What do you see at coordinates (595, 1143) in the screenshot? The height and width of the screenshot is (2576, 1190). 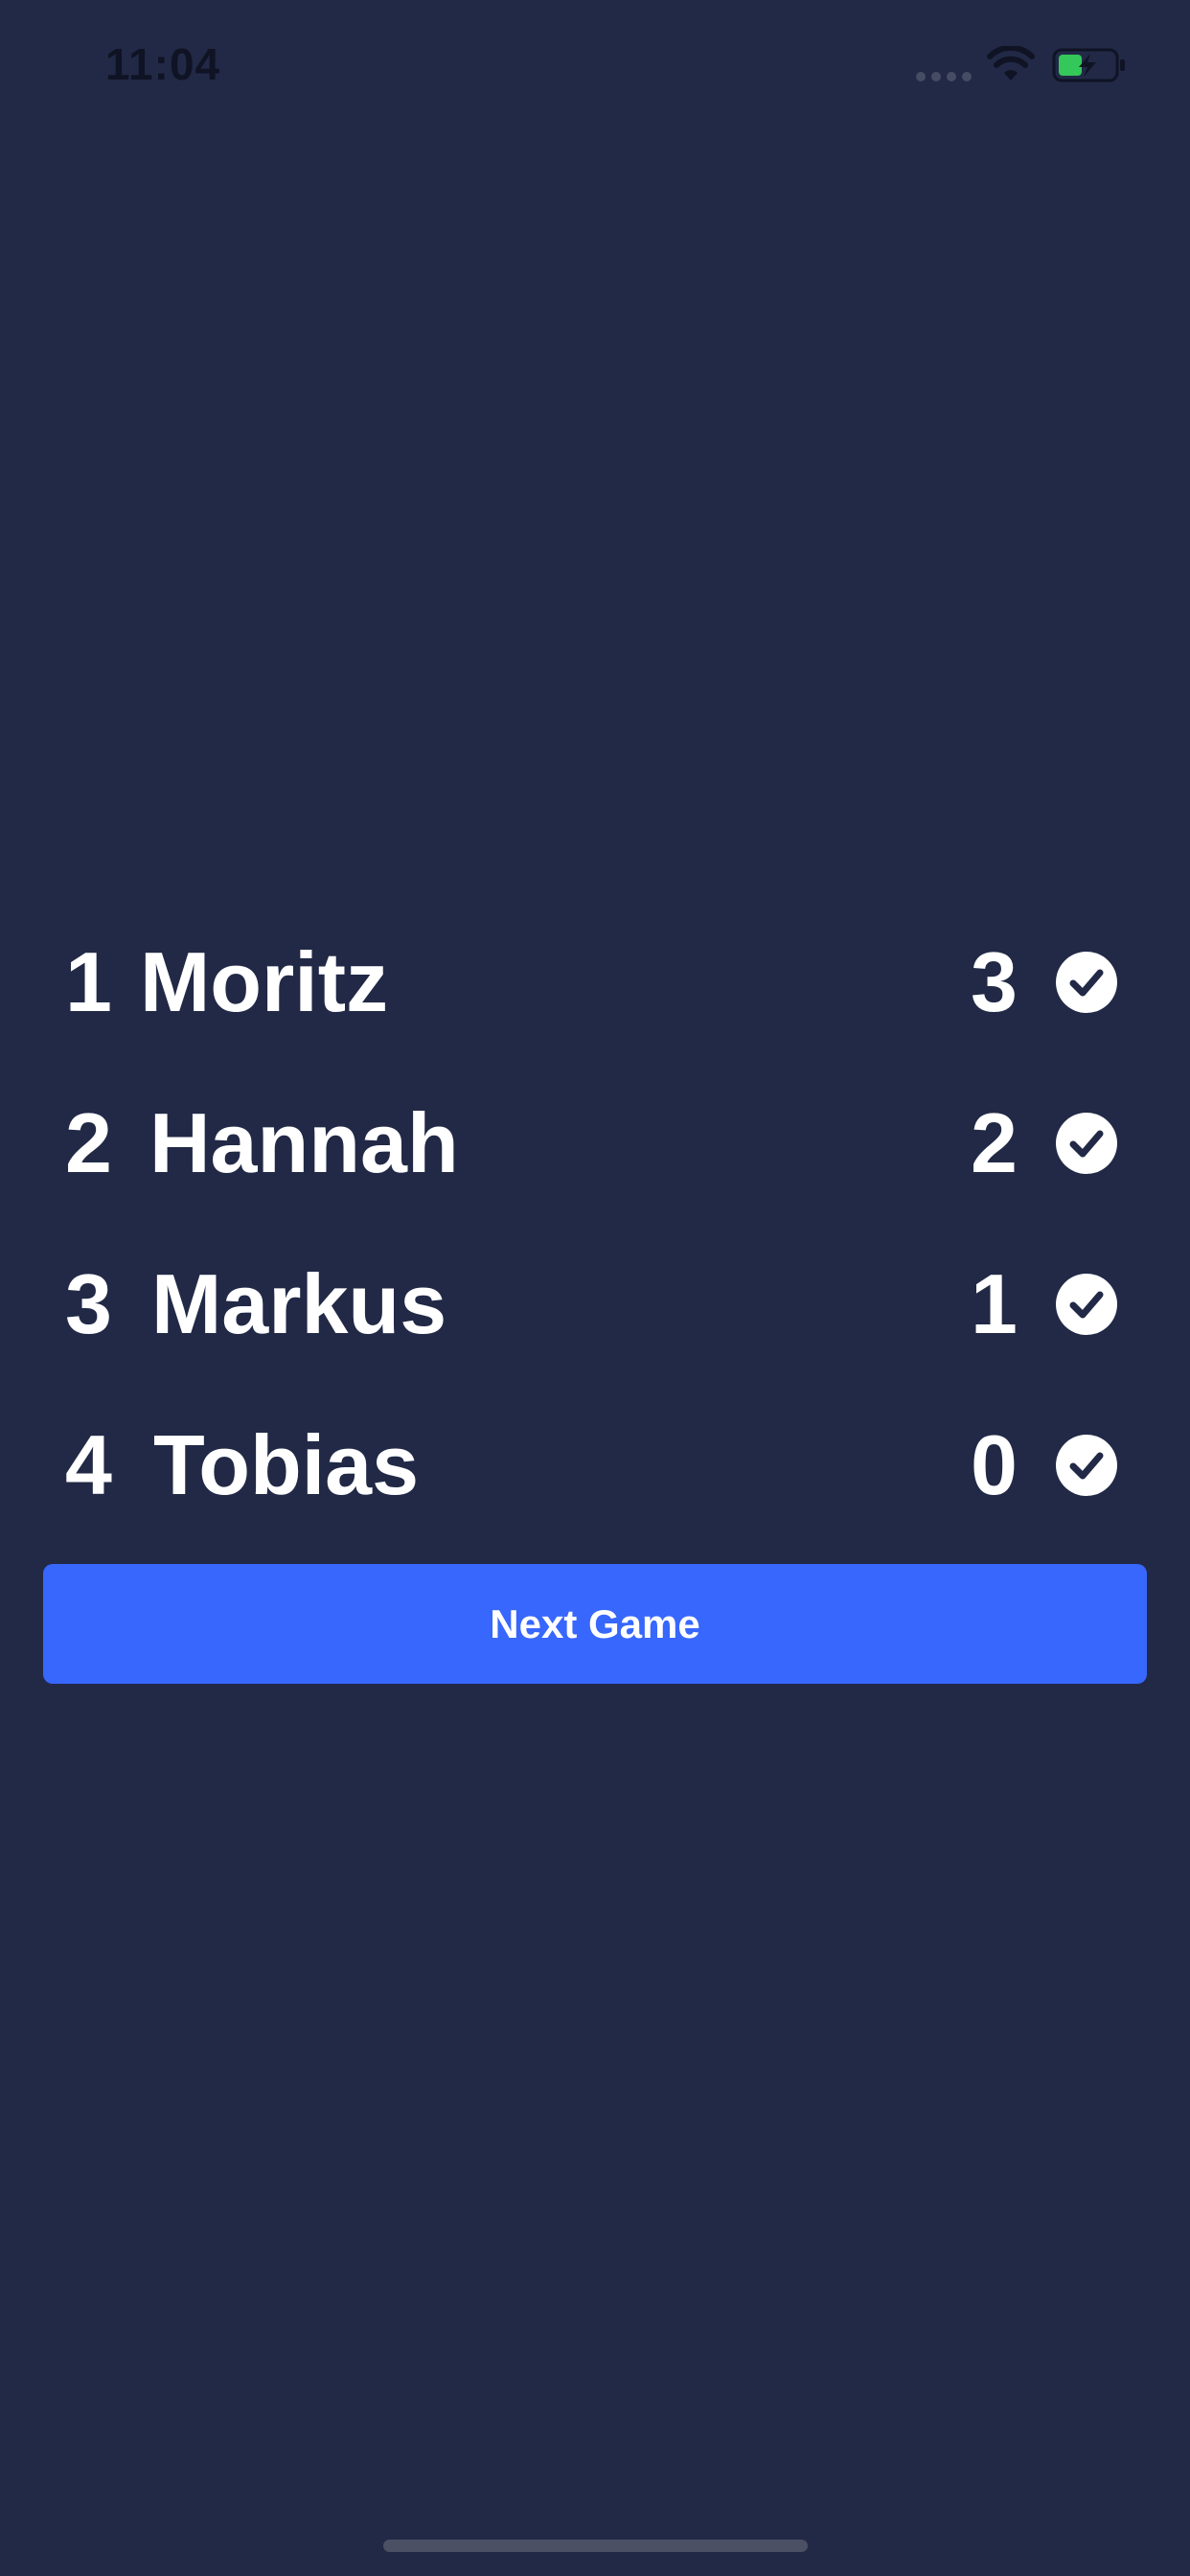 I see `score-row-2: 2 Hannah 2` at bounding box center [595, 1143].